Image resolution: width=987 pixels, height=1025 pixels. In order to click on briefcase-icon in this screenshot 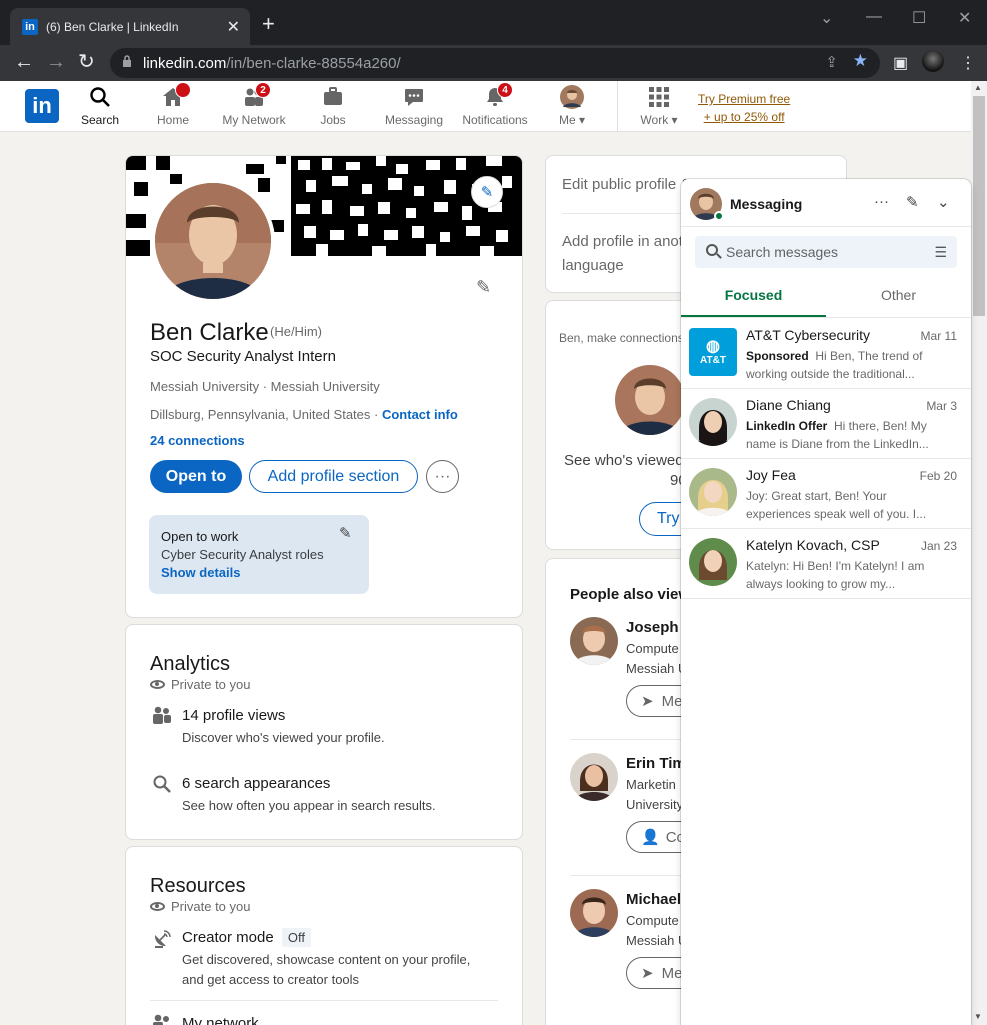, I will do `click(333, 97)`.